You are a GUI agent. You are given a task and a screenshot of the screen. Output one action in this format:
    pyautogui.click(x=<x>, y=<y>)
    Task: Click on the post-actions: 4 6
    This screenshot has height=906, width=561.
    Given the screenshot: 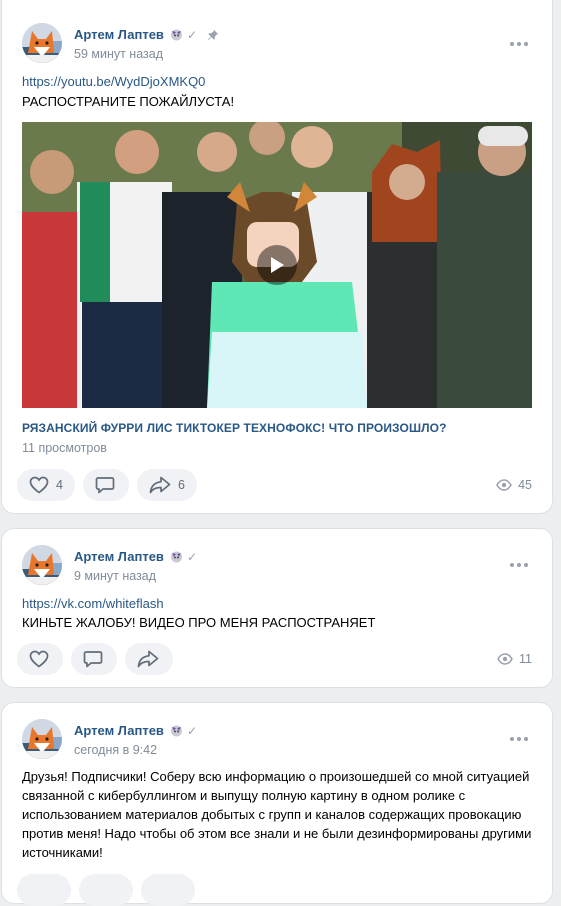 What is the action you would take?
    pyautogui.click(x=107, y=485)
    